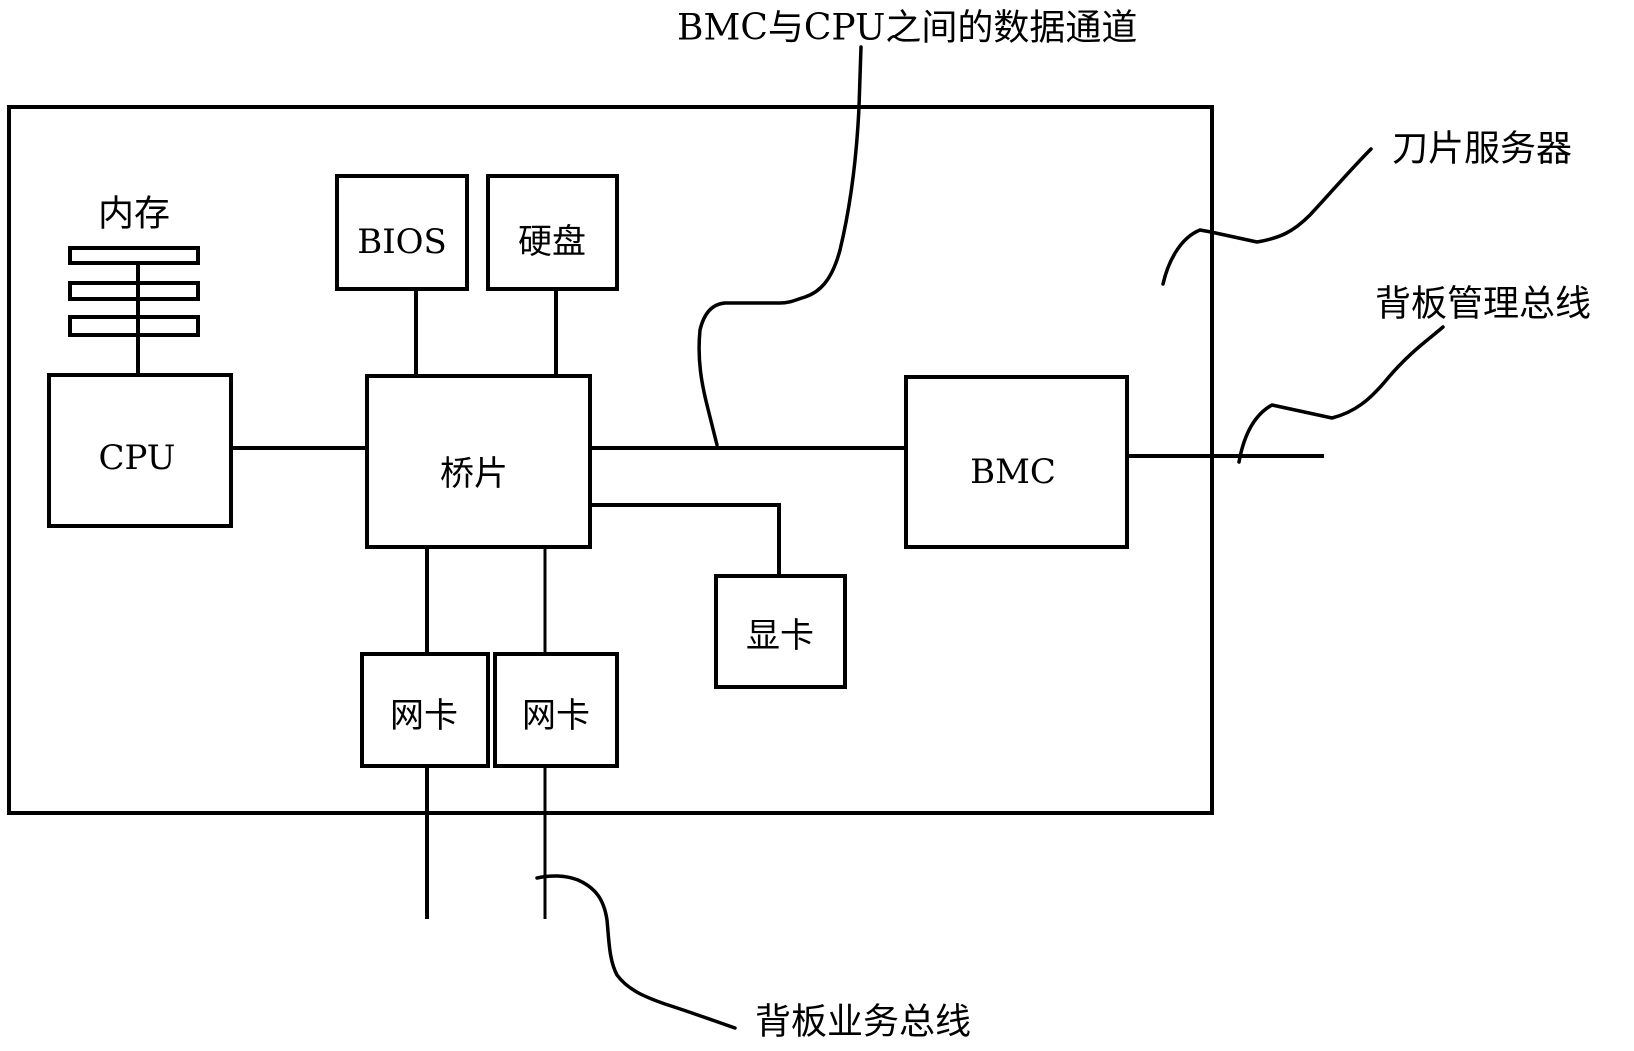  I want to click on bios-label: BIOS, so click(402, 242).